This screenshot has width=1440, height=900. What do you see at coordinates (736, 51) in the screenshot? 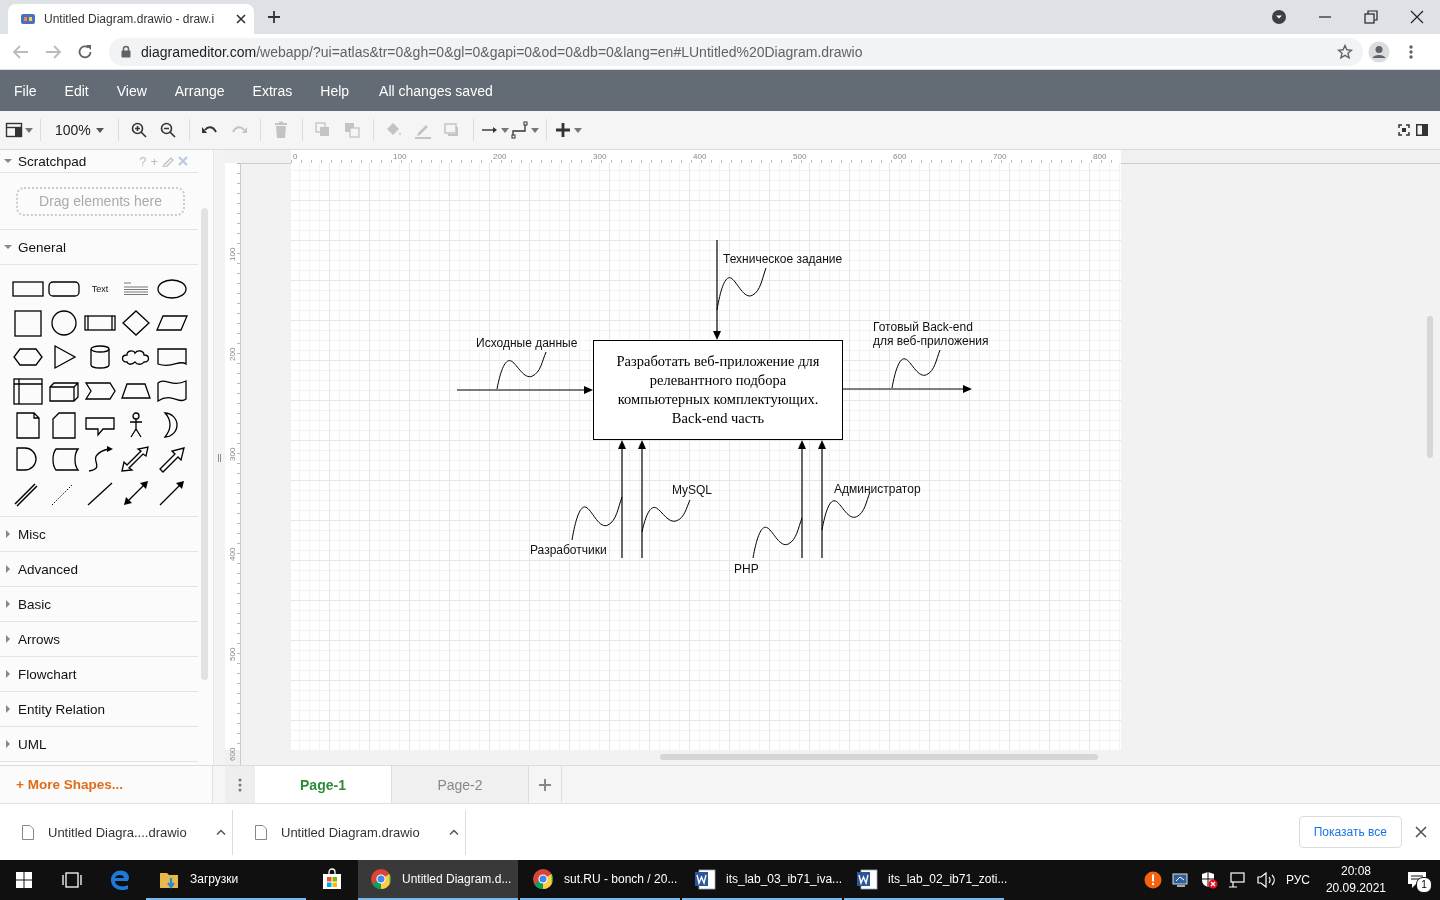
I see `address-field: diagrameditor.com/webapp/?ui=atlas&tr=0&gh=0&gl=0&gapi=0&od=0&db=0&lang=en#LUntitled%20Diagram.drawio` at bounding box center [736, 51].